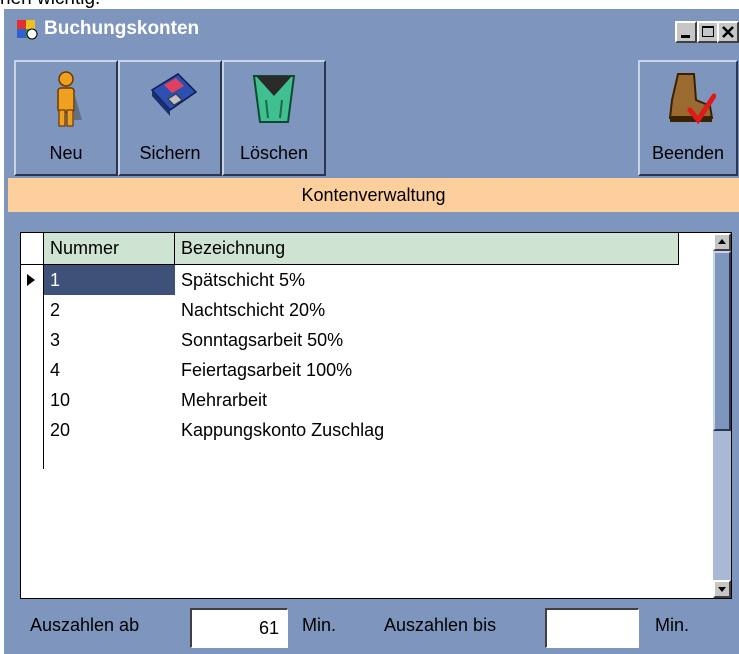  I want to click on cell-nummer: 1, so click(109, 280).